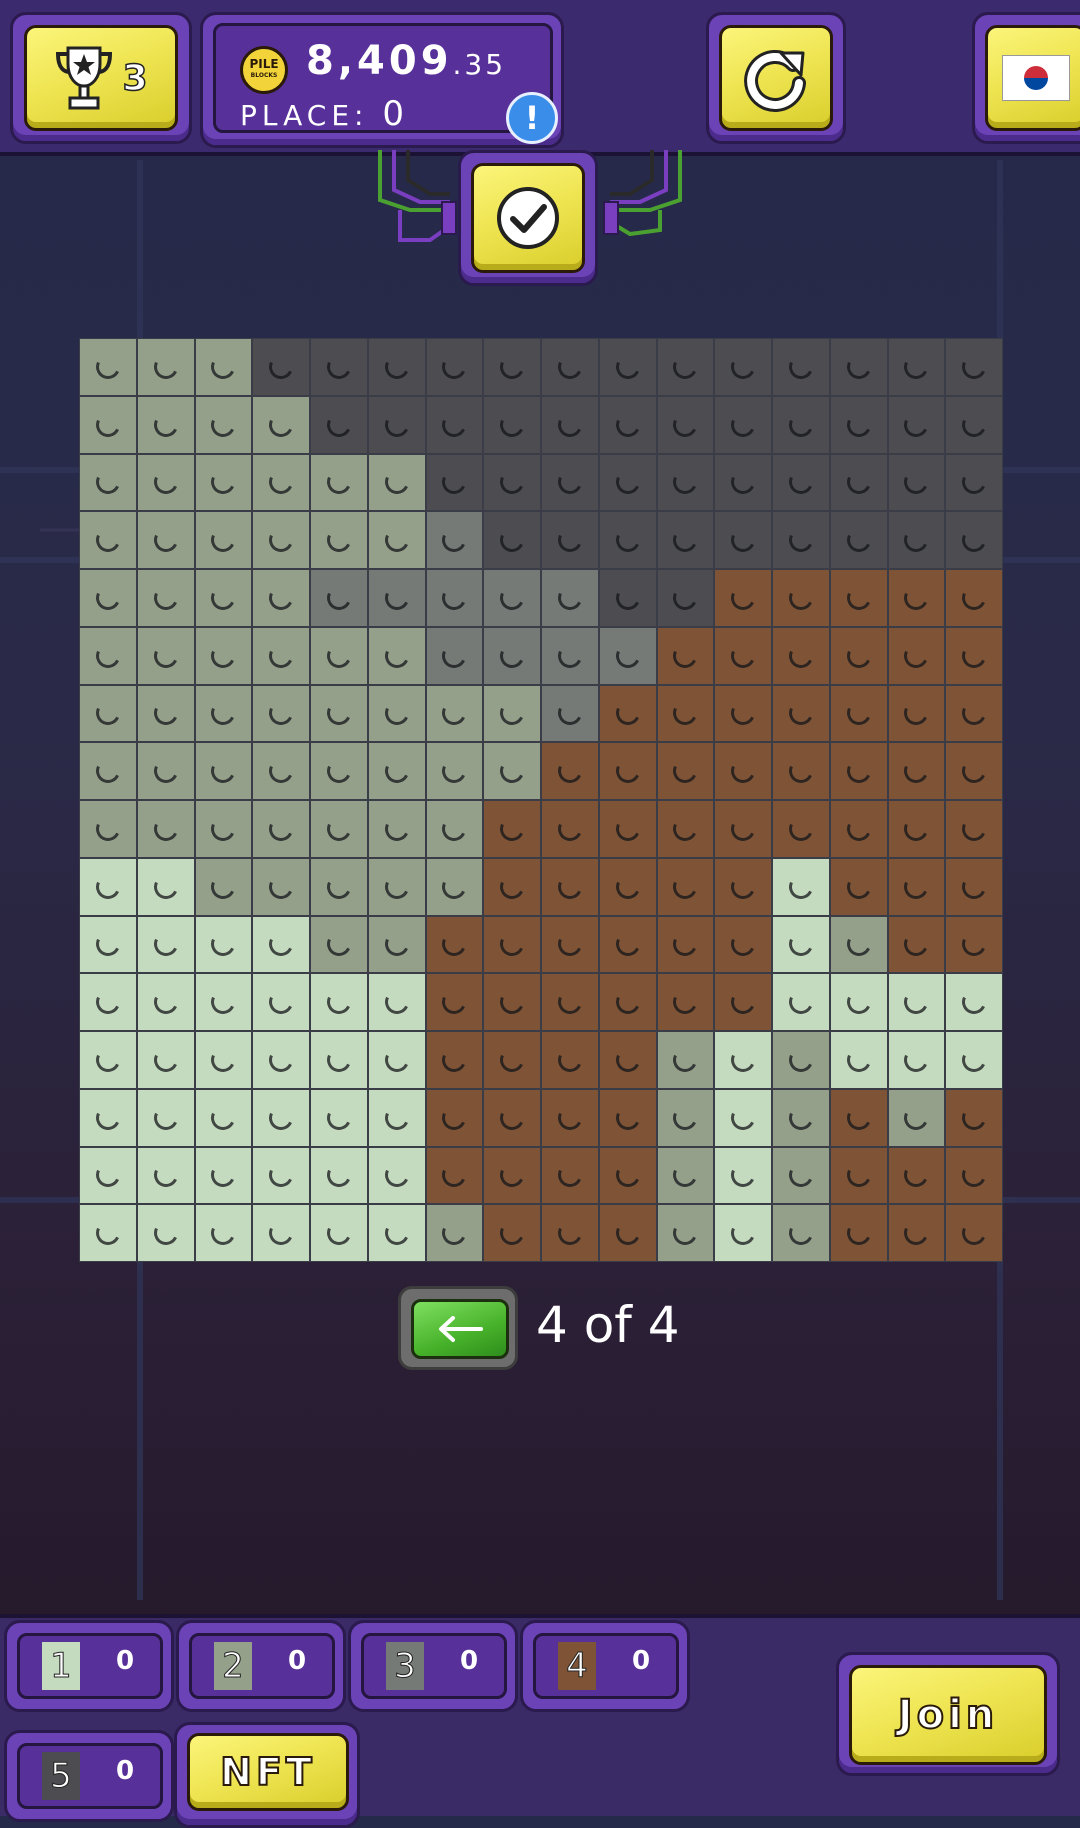  Describe the element at coordinates (268, 1772) in the screenshot. I see `nft-button: NFT` at that location.